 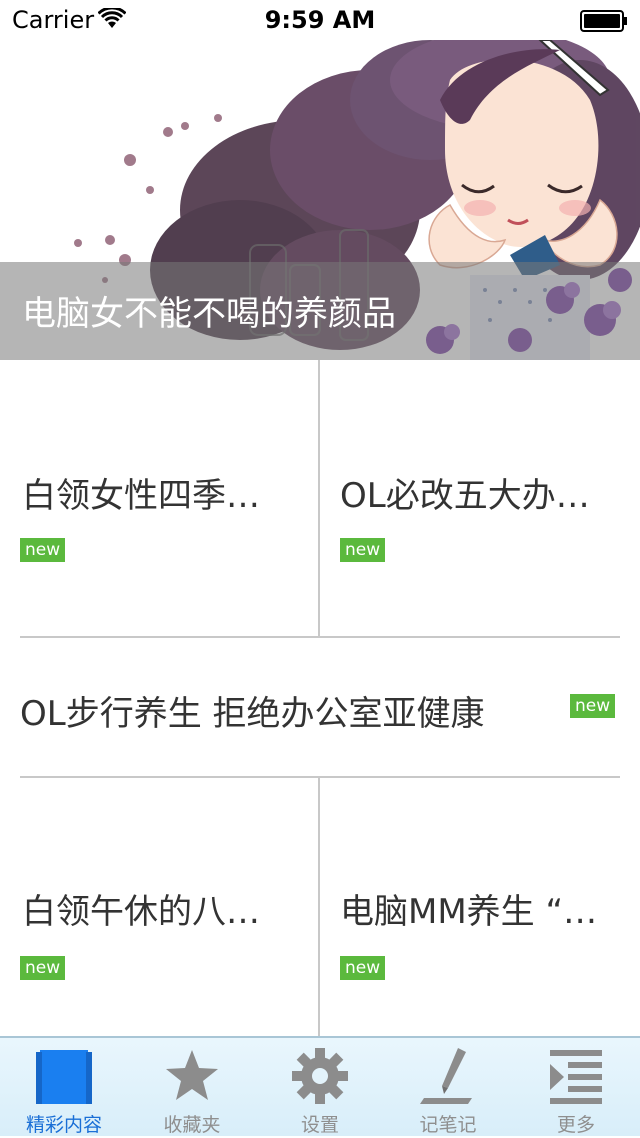 I want to click on tab-content: 精彩内容, so click(x=64, y=1088).